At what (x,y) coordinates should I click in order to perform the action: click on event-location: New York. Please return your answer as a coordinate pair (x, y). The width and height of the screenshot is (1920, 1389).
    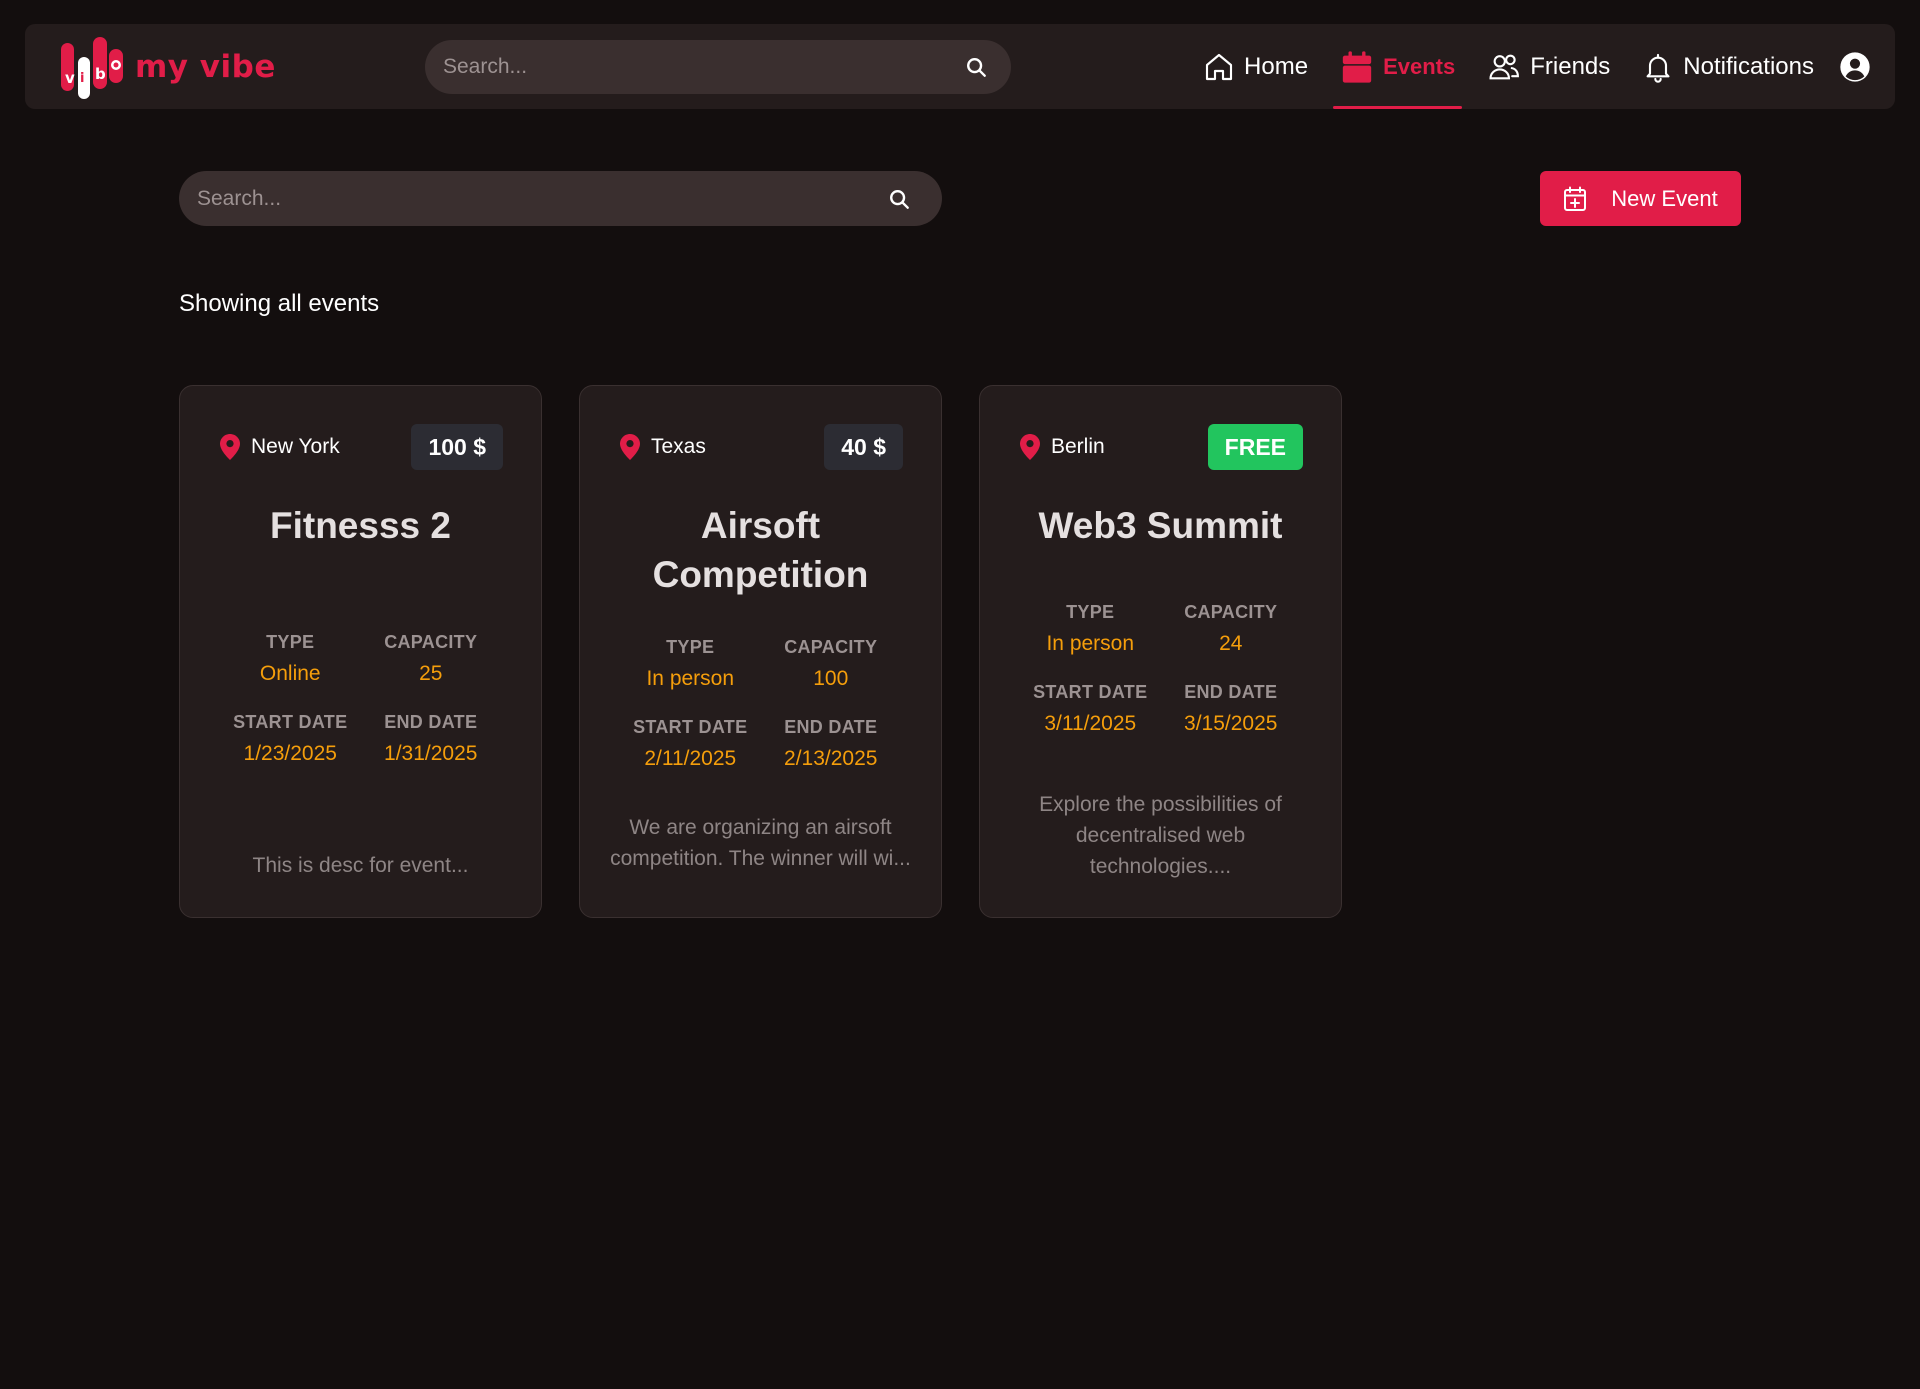
    Looking at the image, I should click on (280, 447).